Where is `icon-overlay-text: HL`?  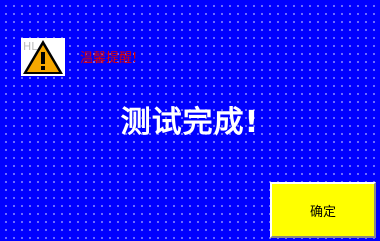 icon-overlay-text: HL is located at coordinates (30, 46).